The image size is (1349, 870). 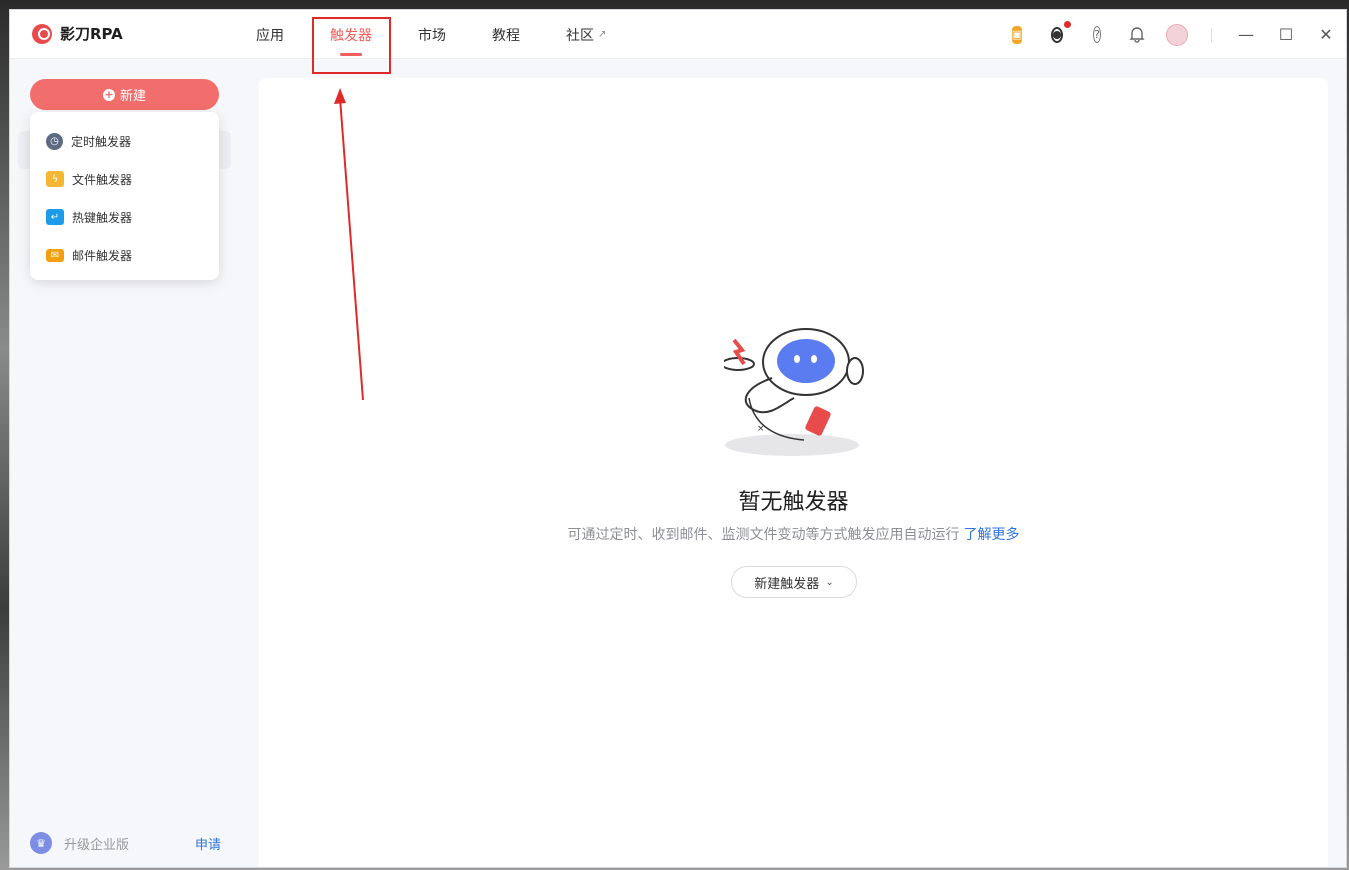 What do you see at coordinates (54, 141) in the screenshot?
I see `clock-icon: ◷` at bounding box center [54, 141].